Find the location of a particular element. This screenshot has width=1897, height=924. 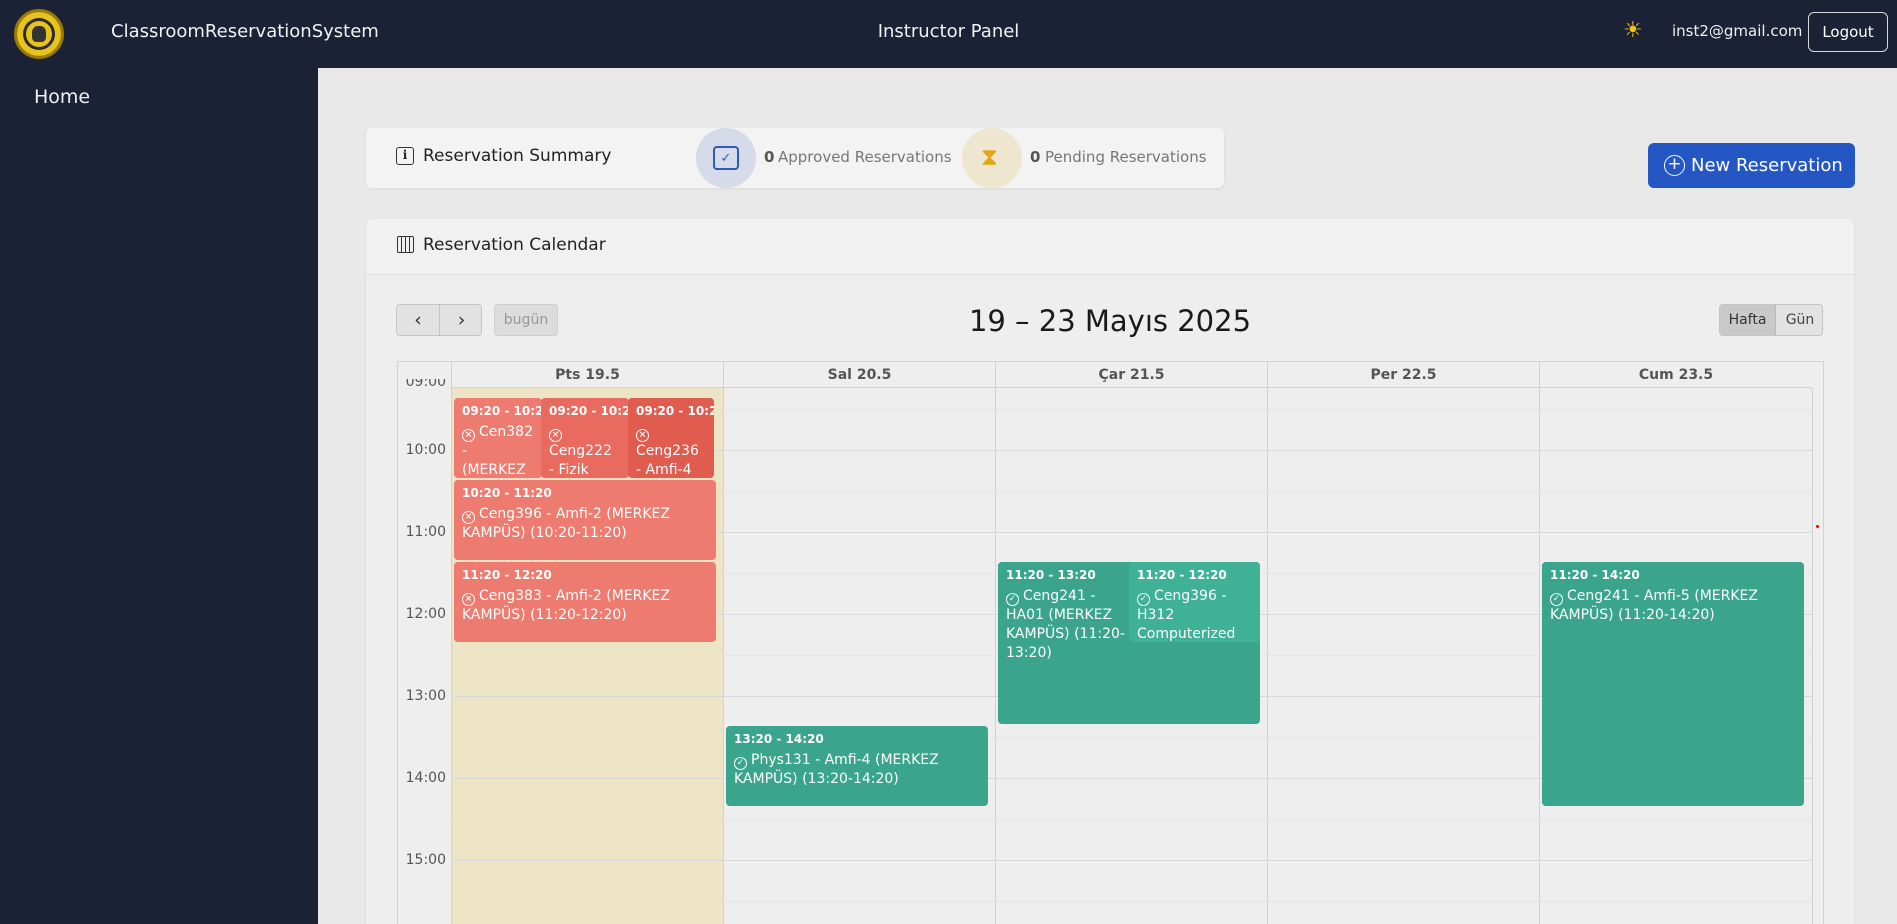

day-header-tue: Sal 20.5 is located at coordinates (859, 375).